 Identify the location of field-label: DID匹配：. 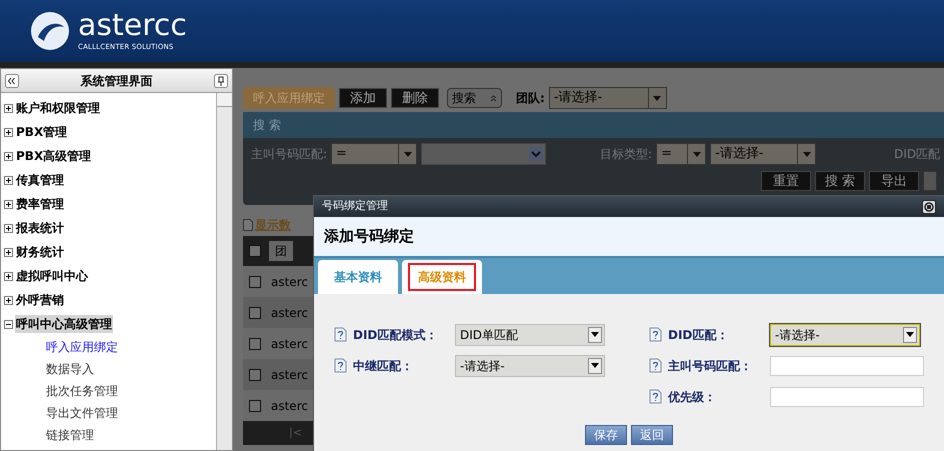
(699, 335).